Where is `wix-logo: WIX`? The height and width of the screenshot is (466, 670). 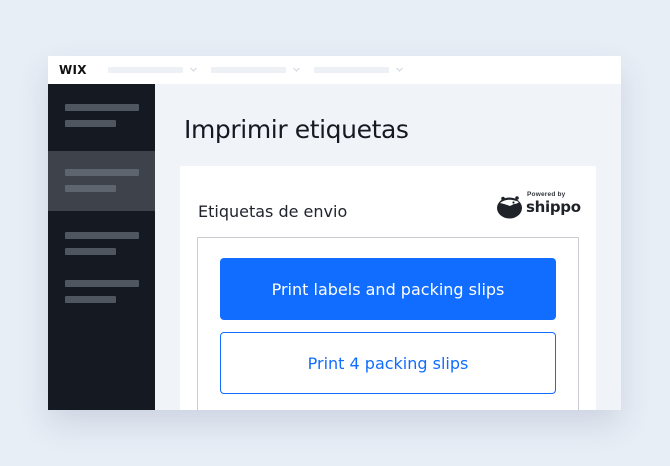
wix-logo: WIX is located at coordinates (73, 70).